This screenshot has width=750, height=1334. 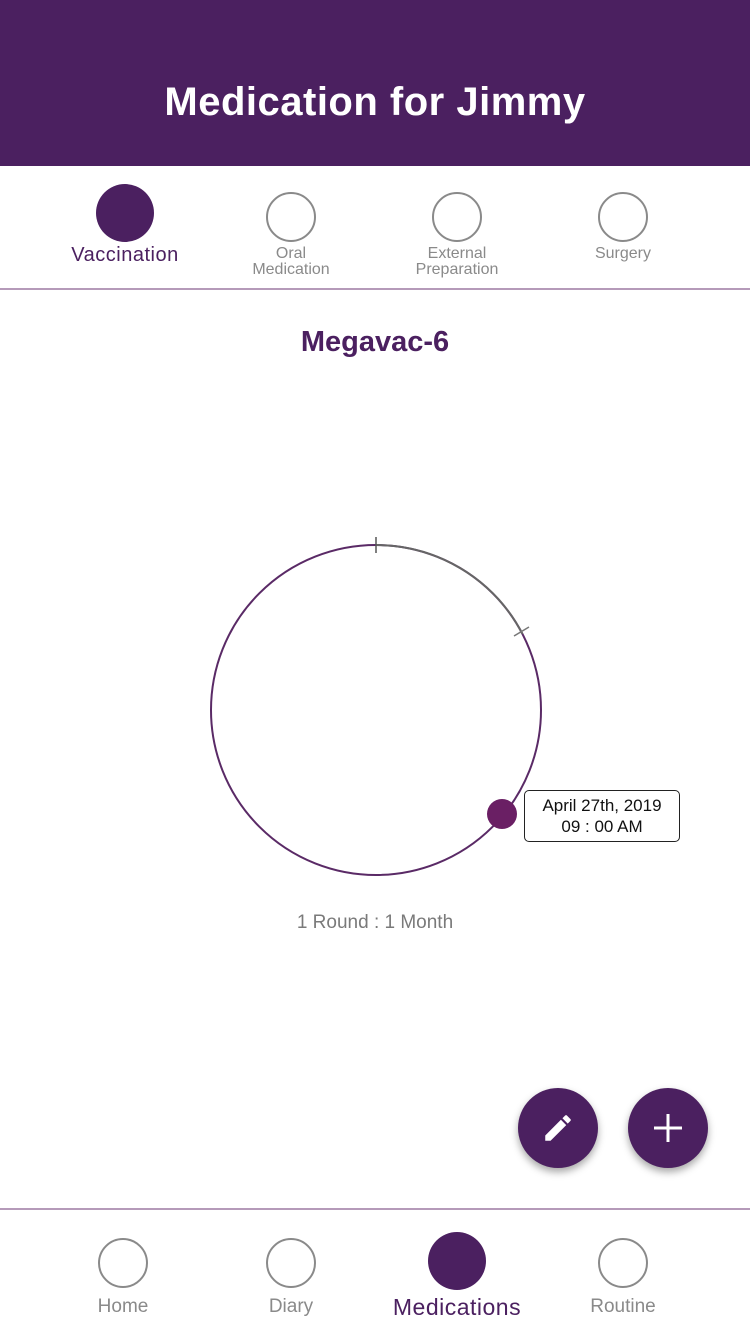 What do you see at coordinates (602, 826) in the screenshot?
I see `dose-time: 09 : 00 AM` at bounding box center [602, 826].